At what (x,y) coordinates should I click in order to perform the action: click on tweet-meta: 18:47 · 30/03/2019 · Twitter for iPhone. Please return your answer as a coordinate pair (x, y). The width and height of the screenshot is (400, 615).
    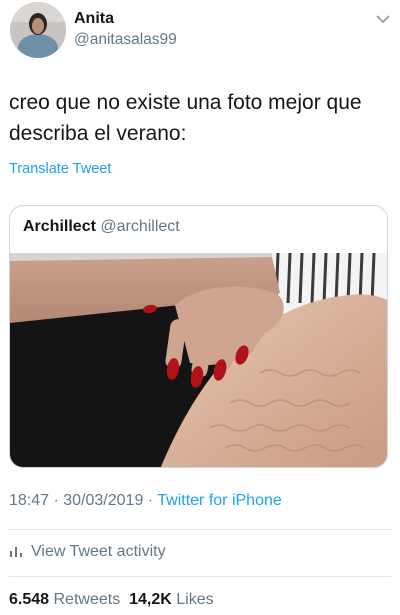
    Looking at the image, I should click on (145, 501).